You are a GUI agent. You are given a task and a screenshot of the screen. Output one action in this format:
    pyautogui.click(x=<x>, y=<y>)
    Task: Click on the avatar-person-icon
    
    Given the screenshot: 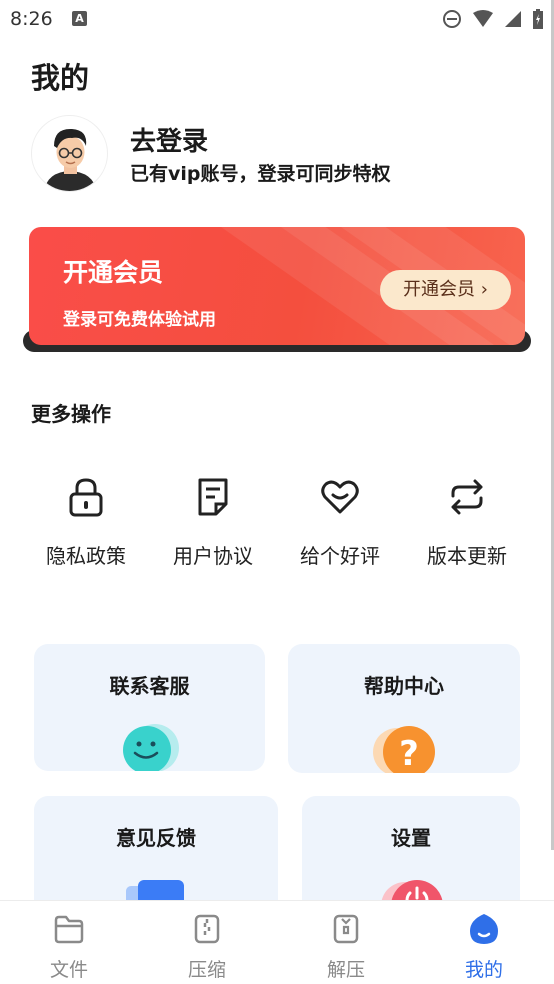 What is the action you would take?
    pyautogui.click(x=70, y=159)
    